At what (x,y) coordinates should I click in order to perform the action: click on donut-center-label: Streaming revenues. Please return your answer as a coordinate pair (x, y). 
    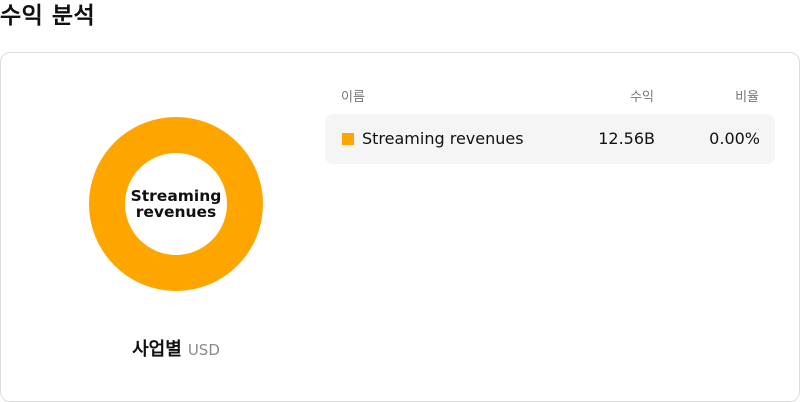
    Looking at the image, I should click on (176, 204).